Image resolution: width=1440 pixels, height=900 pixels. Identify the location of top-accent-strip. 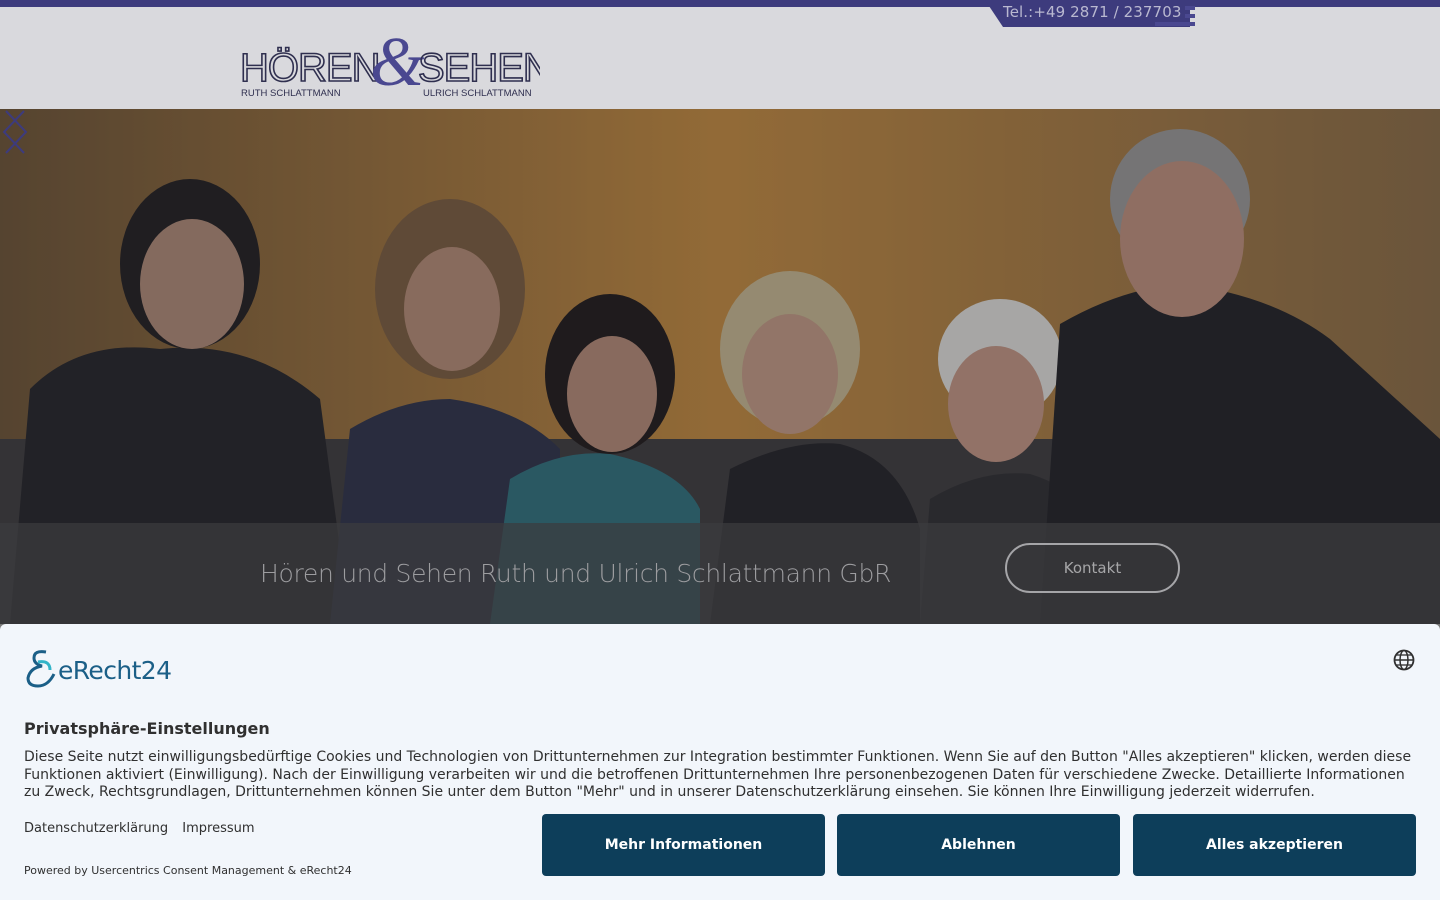
(720, 3).